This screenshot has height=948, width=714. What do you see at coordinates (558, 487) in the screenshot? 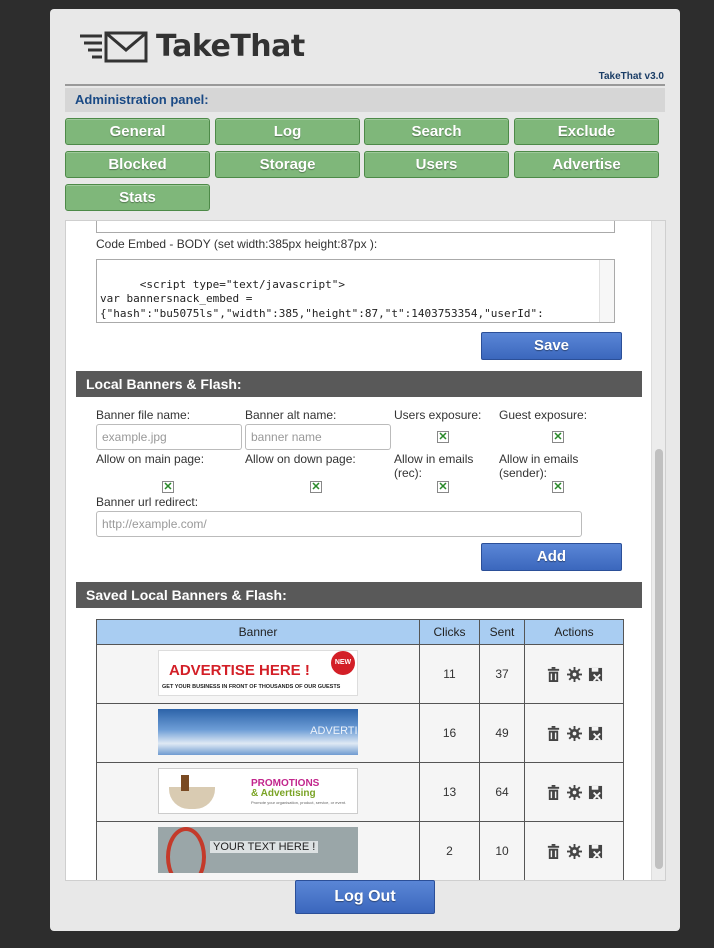
I see `emails-sender-checkbox: ✕` at bounding box center [558, 487].